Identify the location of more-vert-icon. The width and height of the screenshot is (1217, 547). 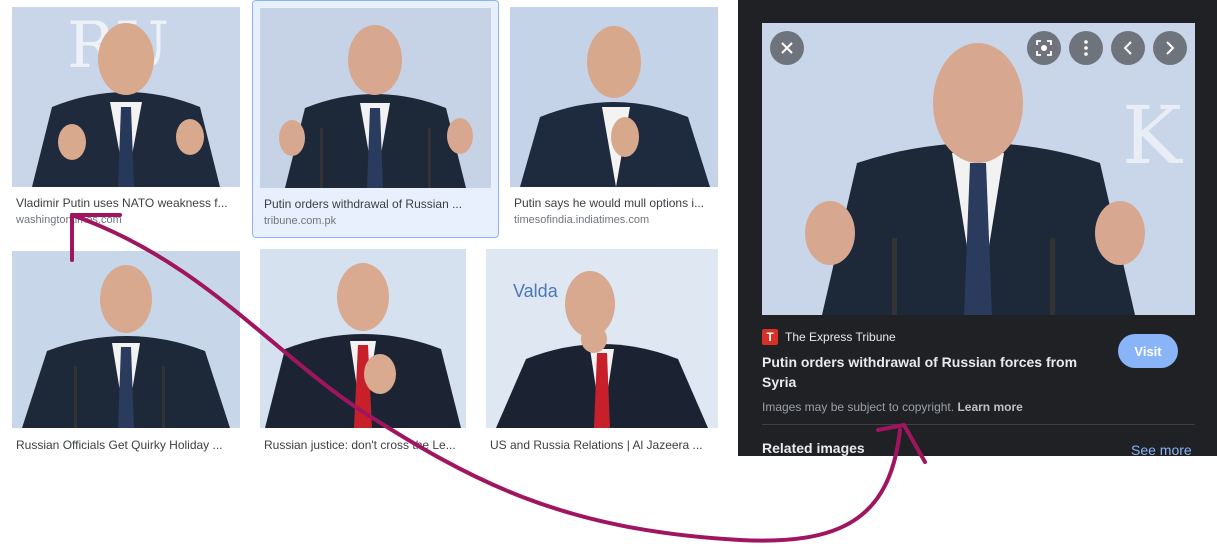
(1086, 48).